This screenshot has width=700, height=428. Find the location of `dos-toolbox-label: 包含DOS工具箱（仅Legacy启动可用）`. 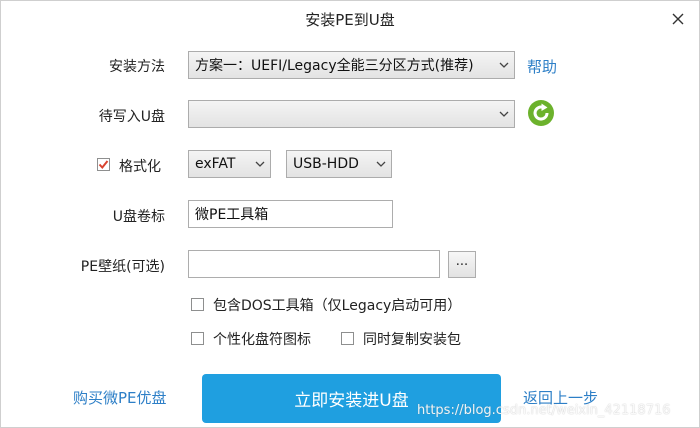

dos-toolbox-label: 包含DOS工具箱（仅Legacy启动可用） is located at coordinates (337, 306).